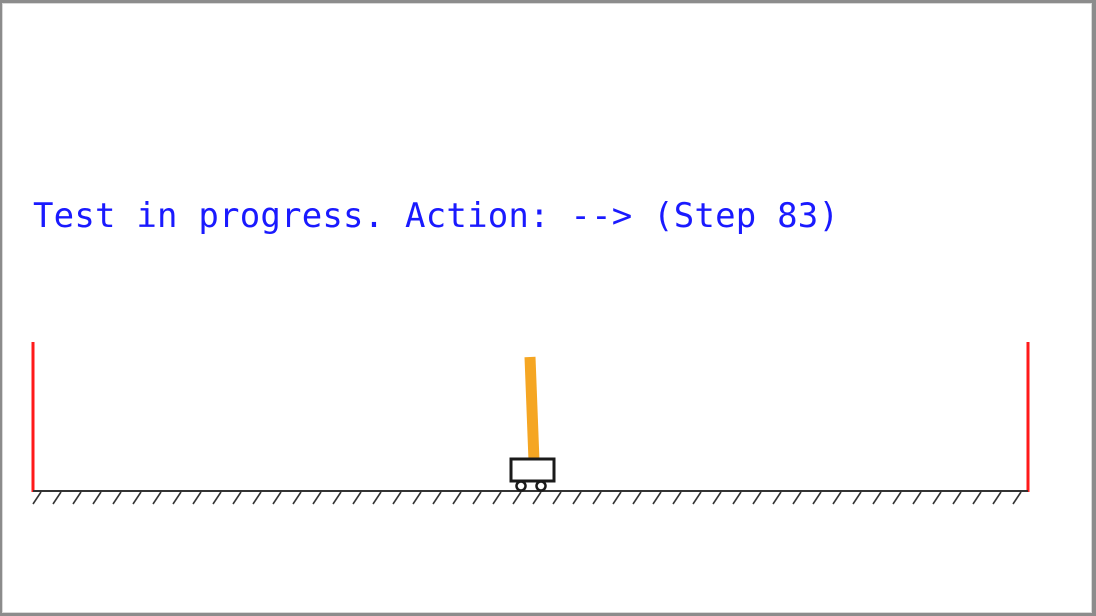 This screenshot has height=616, width=1096. What do you see at coordinates (541, 486) in the screenshot?
I see `cart-wheel-right` at bounding box center [541, 486].